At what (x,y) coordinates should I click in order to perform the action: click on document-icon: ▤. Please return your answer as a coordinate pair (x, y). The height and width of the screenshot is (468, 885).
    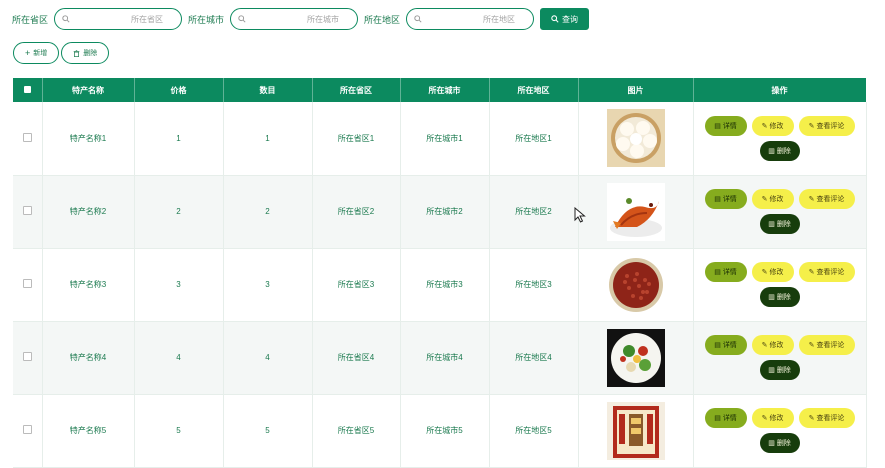
    Looking at the image, I should click on (717, 345).